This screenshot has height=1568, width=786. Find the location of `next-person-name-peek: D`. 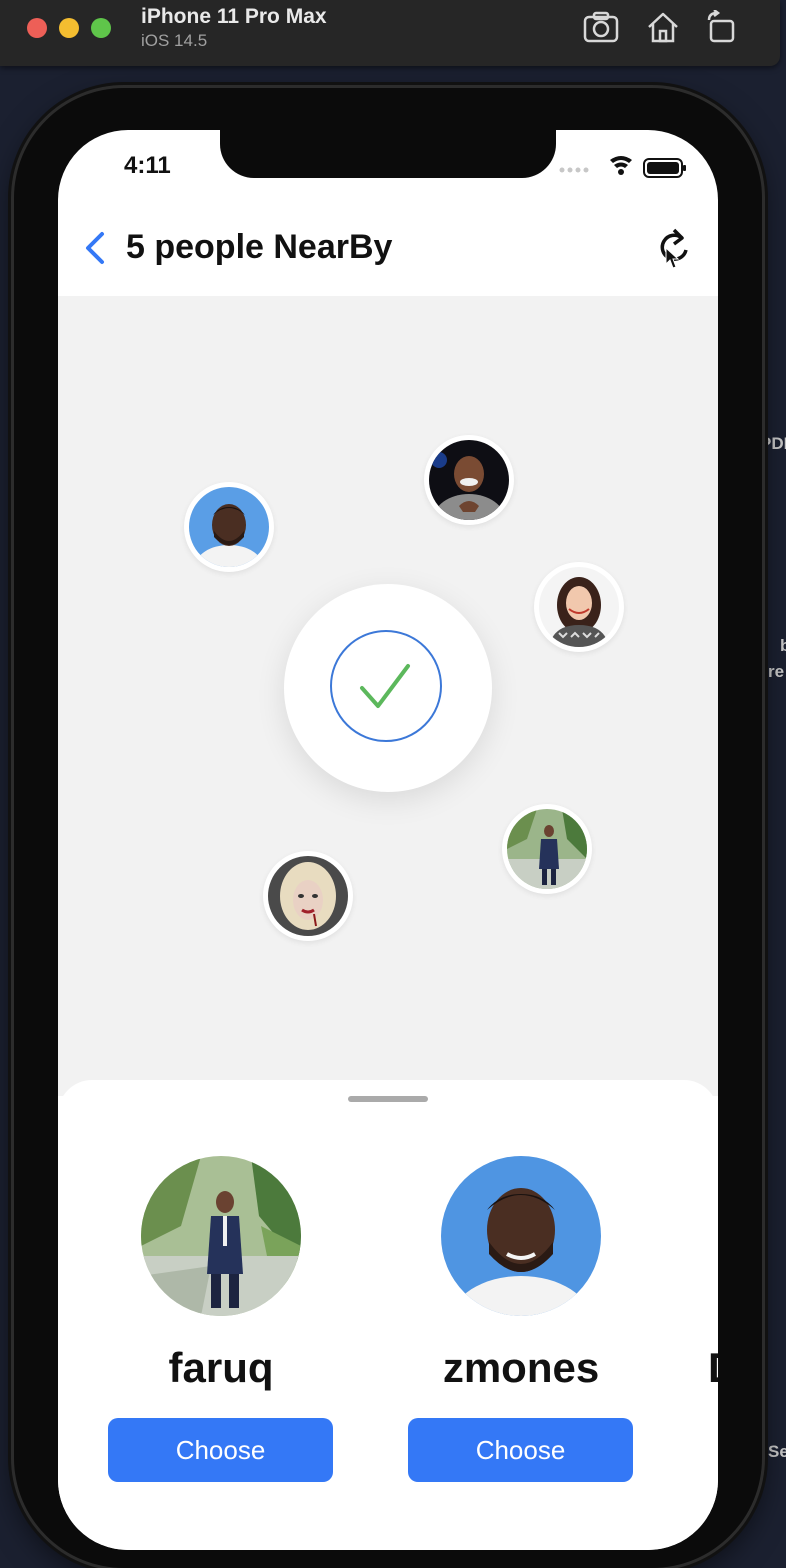

next-person-name-peek: D is located at coordinates (713, 1368).